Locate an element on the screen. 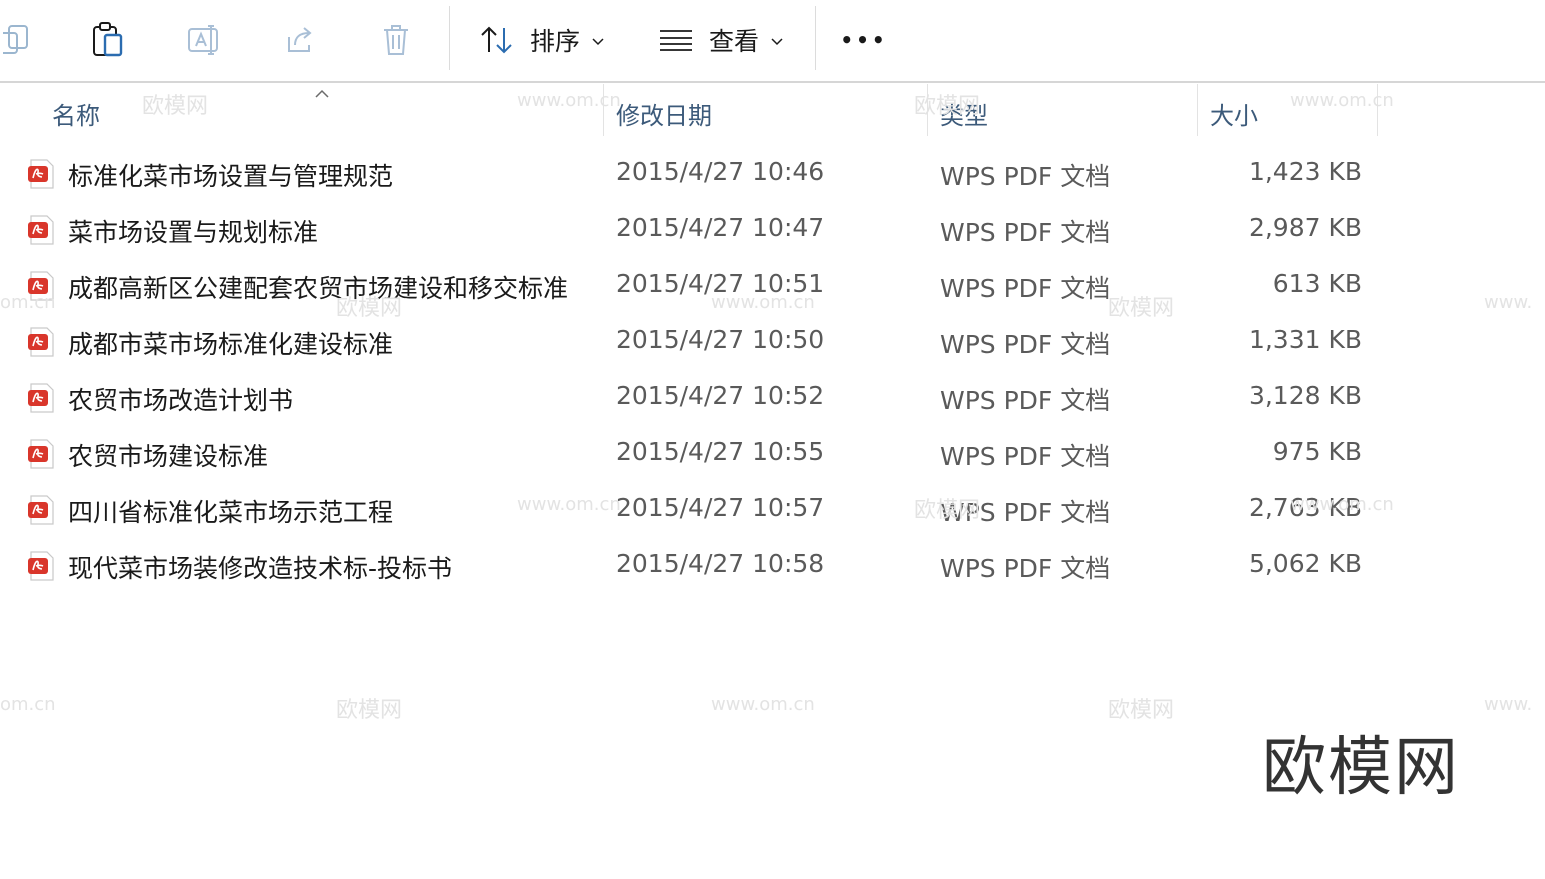 This screenshot has height=879, width=1545. copy-icon is located at coordinates (18, 40).